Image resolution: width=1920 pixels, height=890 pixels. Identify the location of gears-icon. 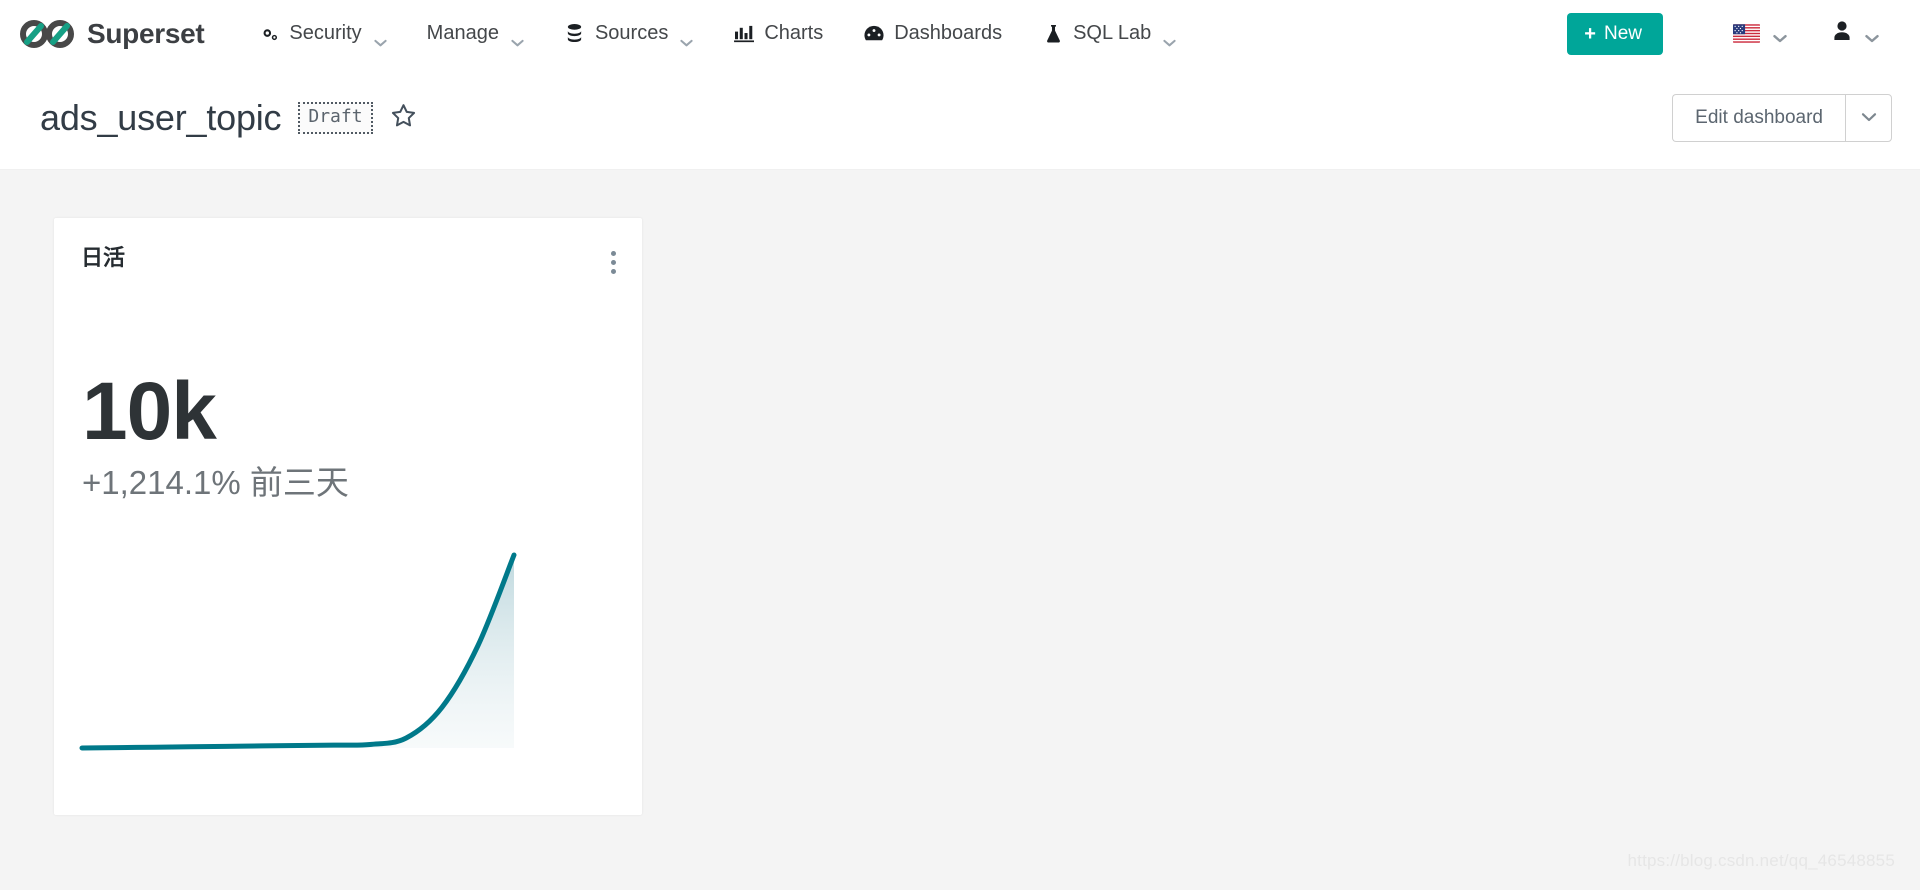
(269, 34).